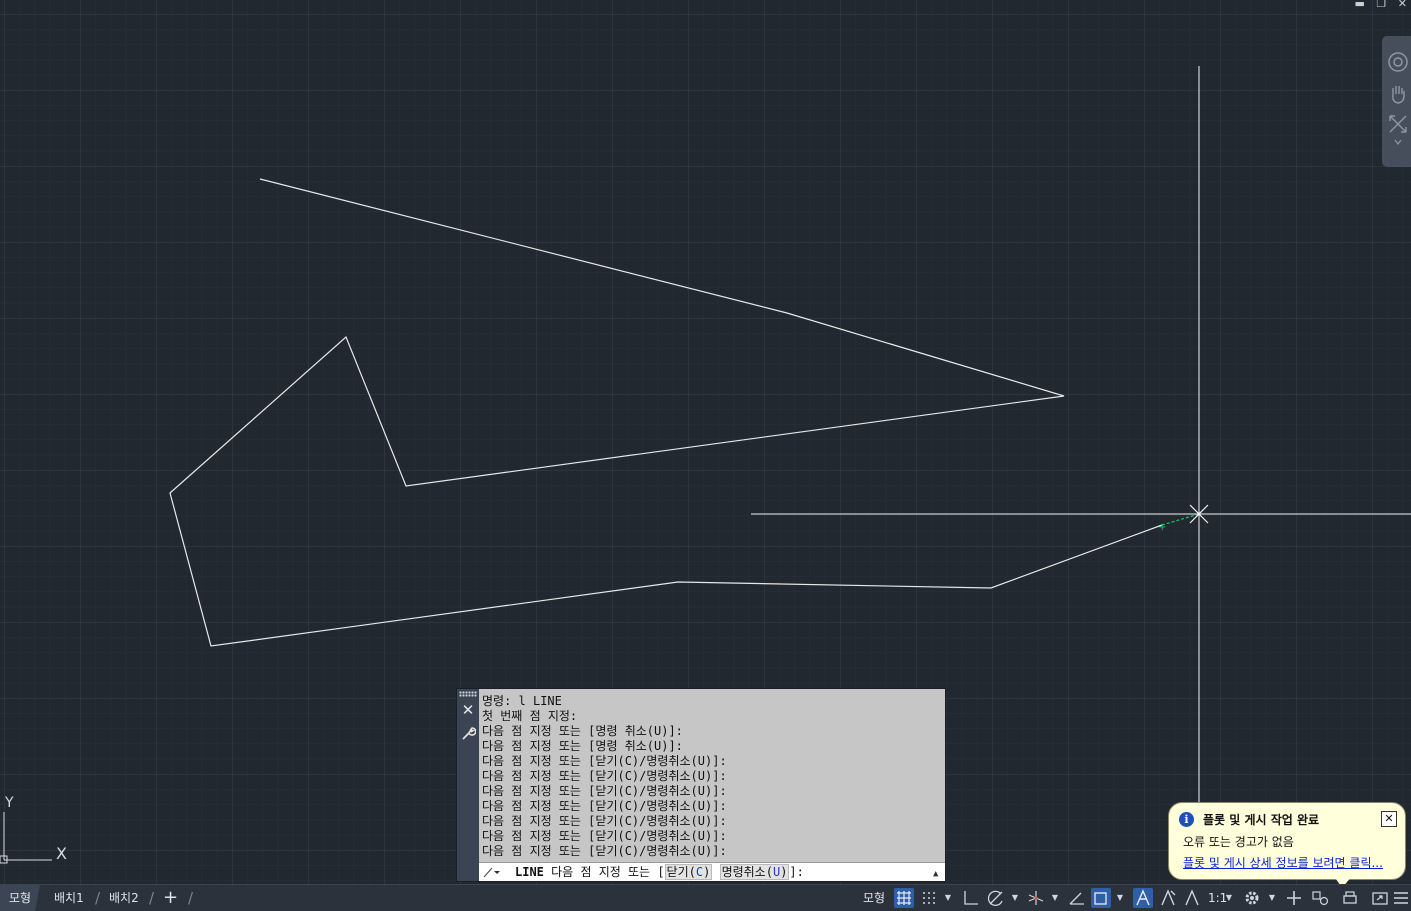 The width and height of the screenshot is (1411, 911). What do you see at coordinates (1398, 62) in the screenshot?
I see `steering-wheel-icon` at bounding box center [1398, 62].